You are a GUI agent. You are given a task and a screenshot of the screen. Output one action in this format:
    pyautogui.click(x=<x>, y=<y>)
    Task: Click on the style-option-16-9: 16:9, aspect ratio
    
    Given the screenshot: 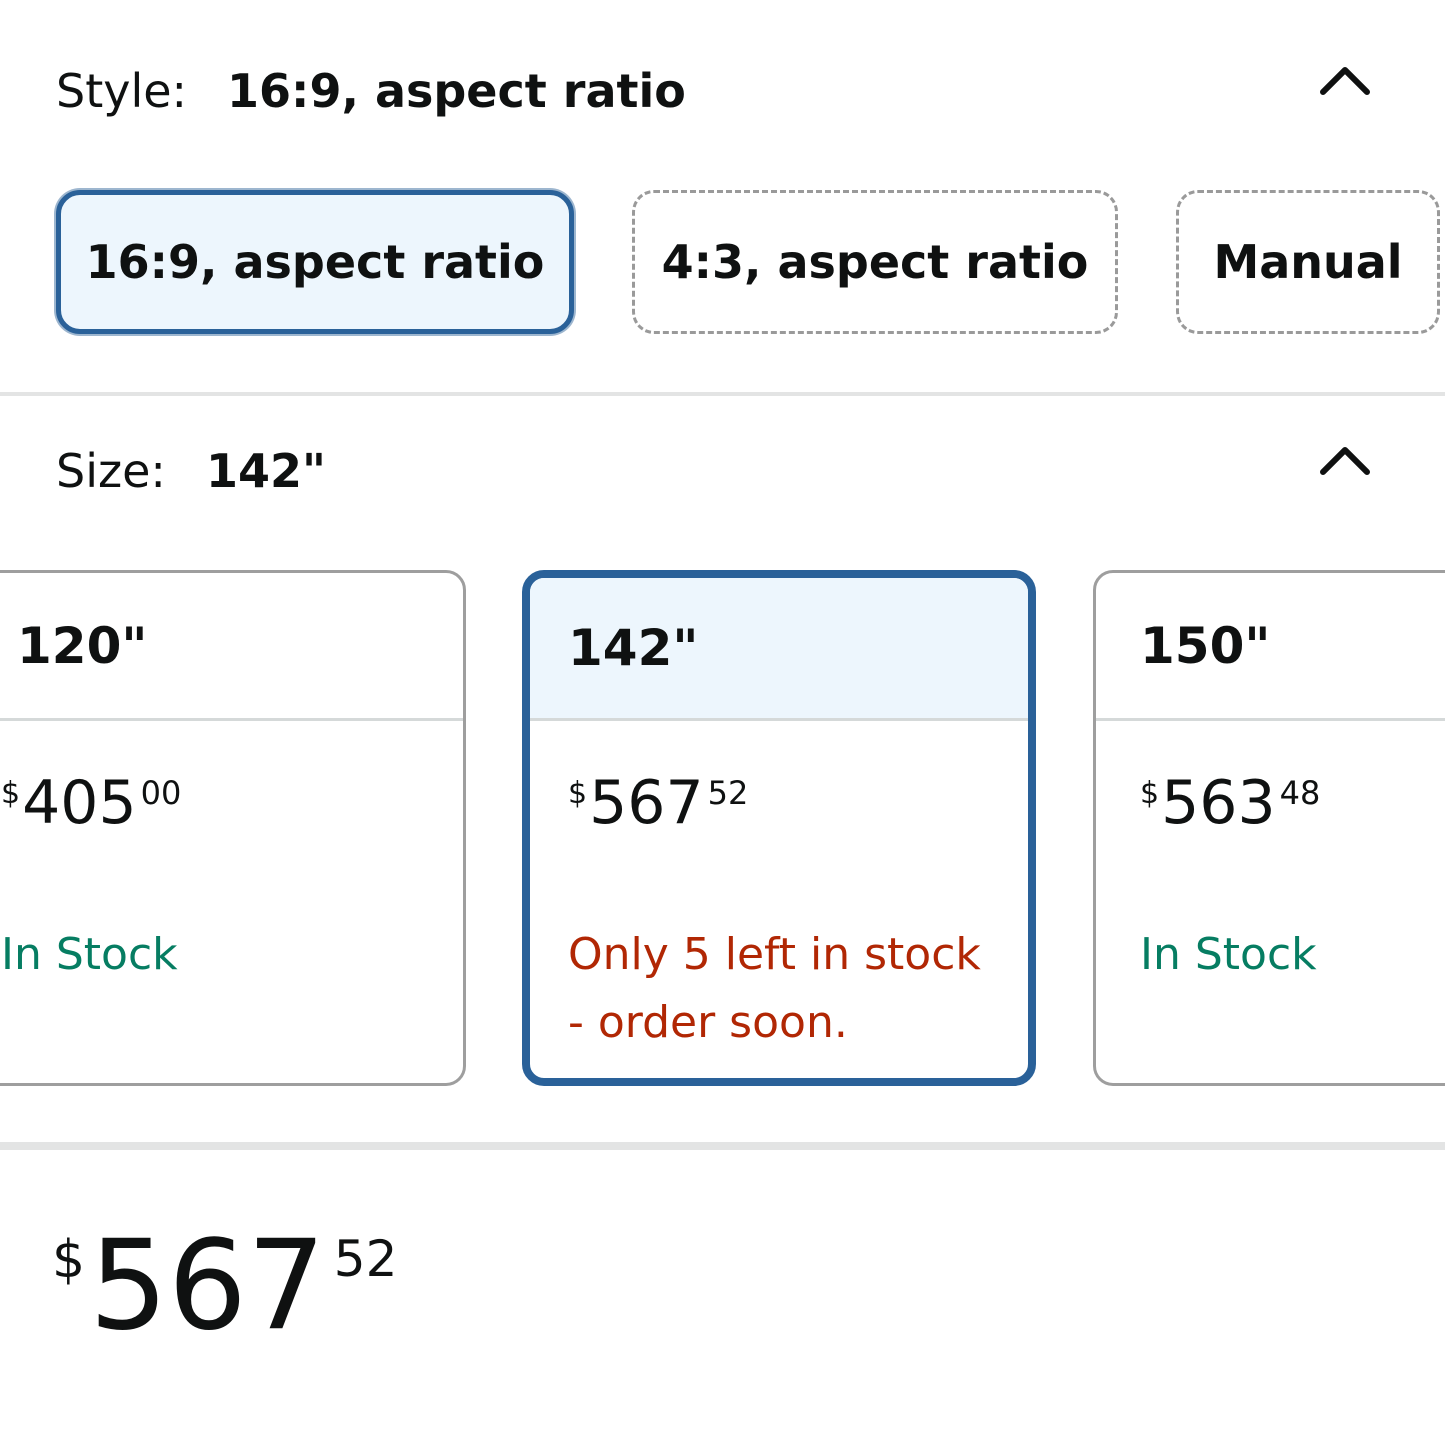 What is the action you would take?
    pyautogui.click(x=315, y=262)
    